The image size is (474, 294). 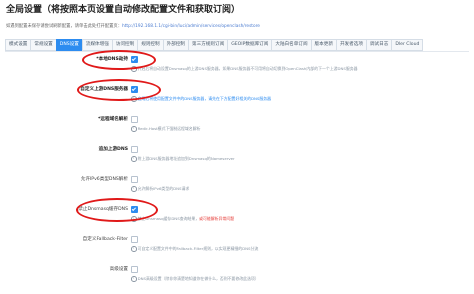 What do you see at coordinates (134, 239) in the screenshot?
I see `fallback-filter-checkbox` at bounding box center [134, 239].